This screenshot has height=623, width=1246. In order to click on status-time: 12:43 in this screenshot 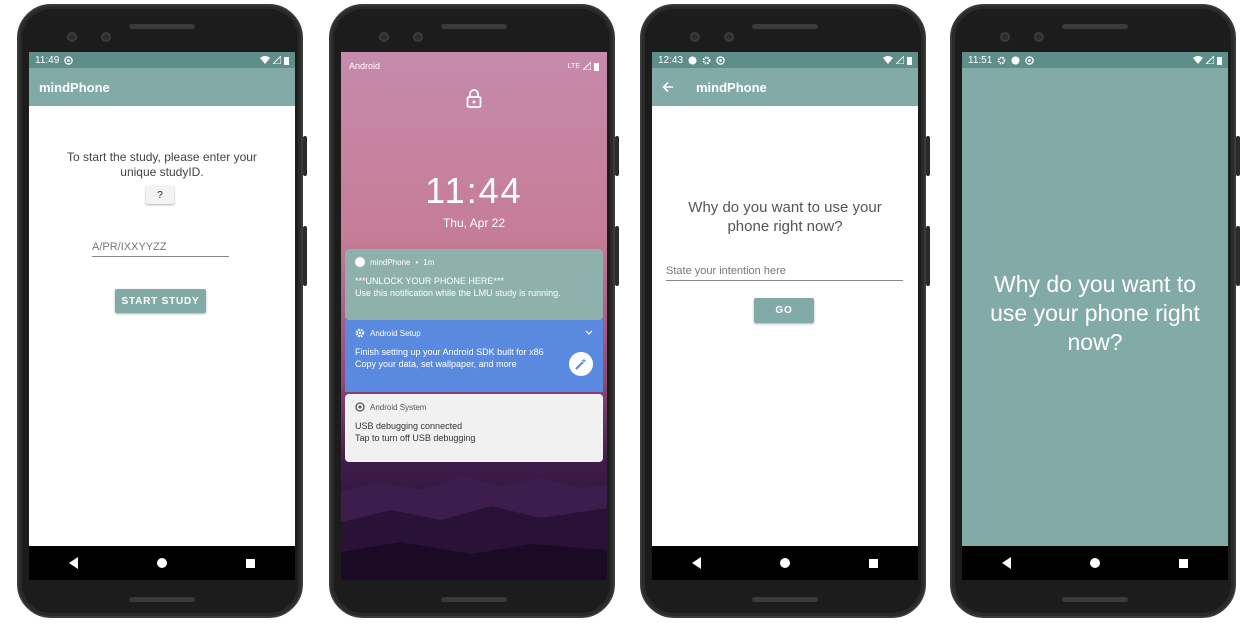, I will do `click(671, 60)`.